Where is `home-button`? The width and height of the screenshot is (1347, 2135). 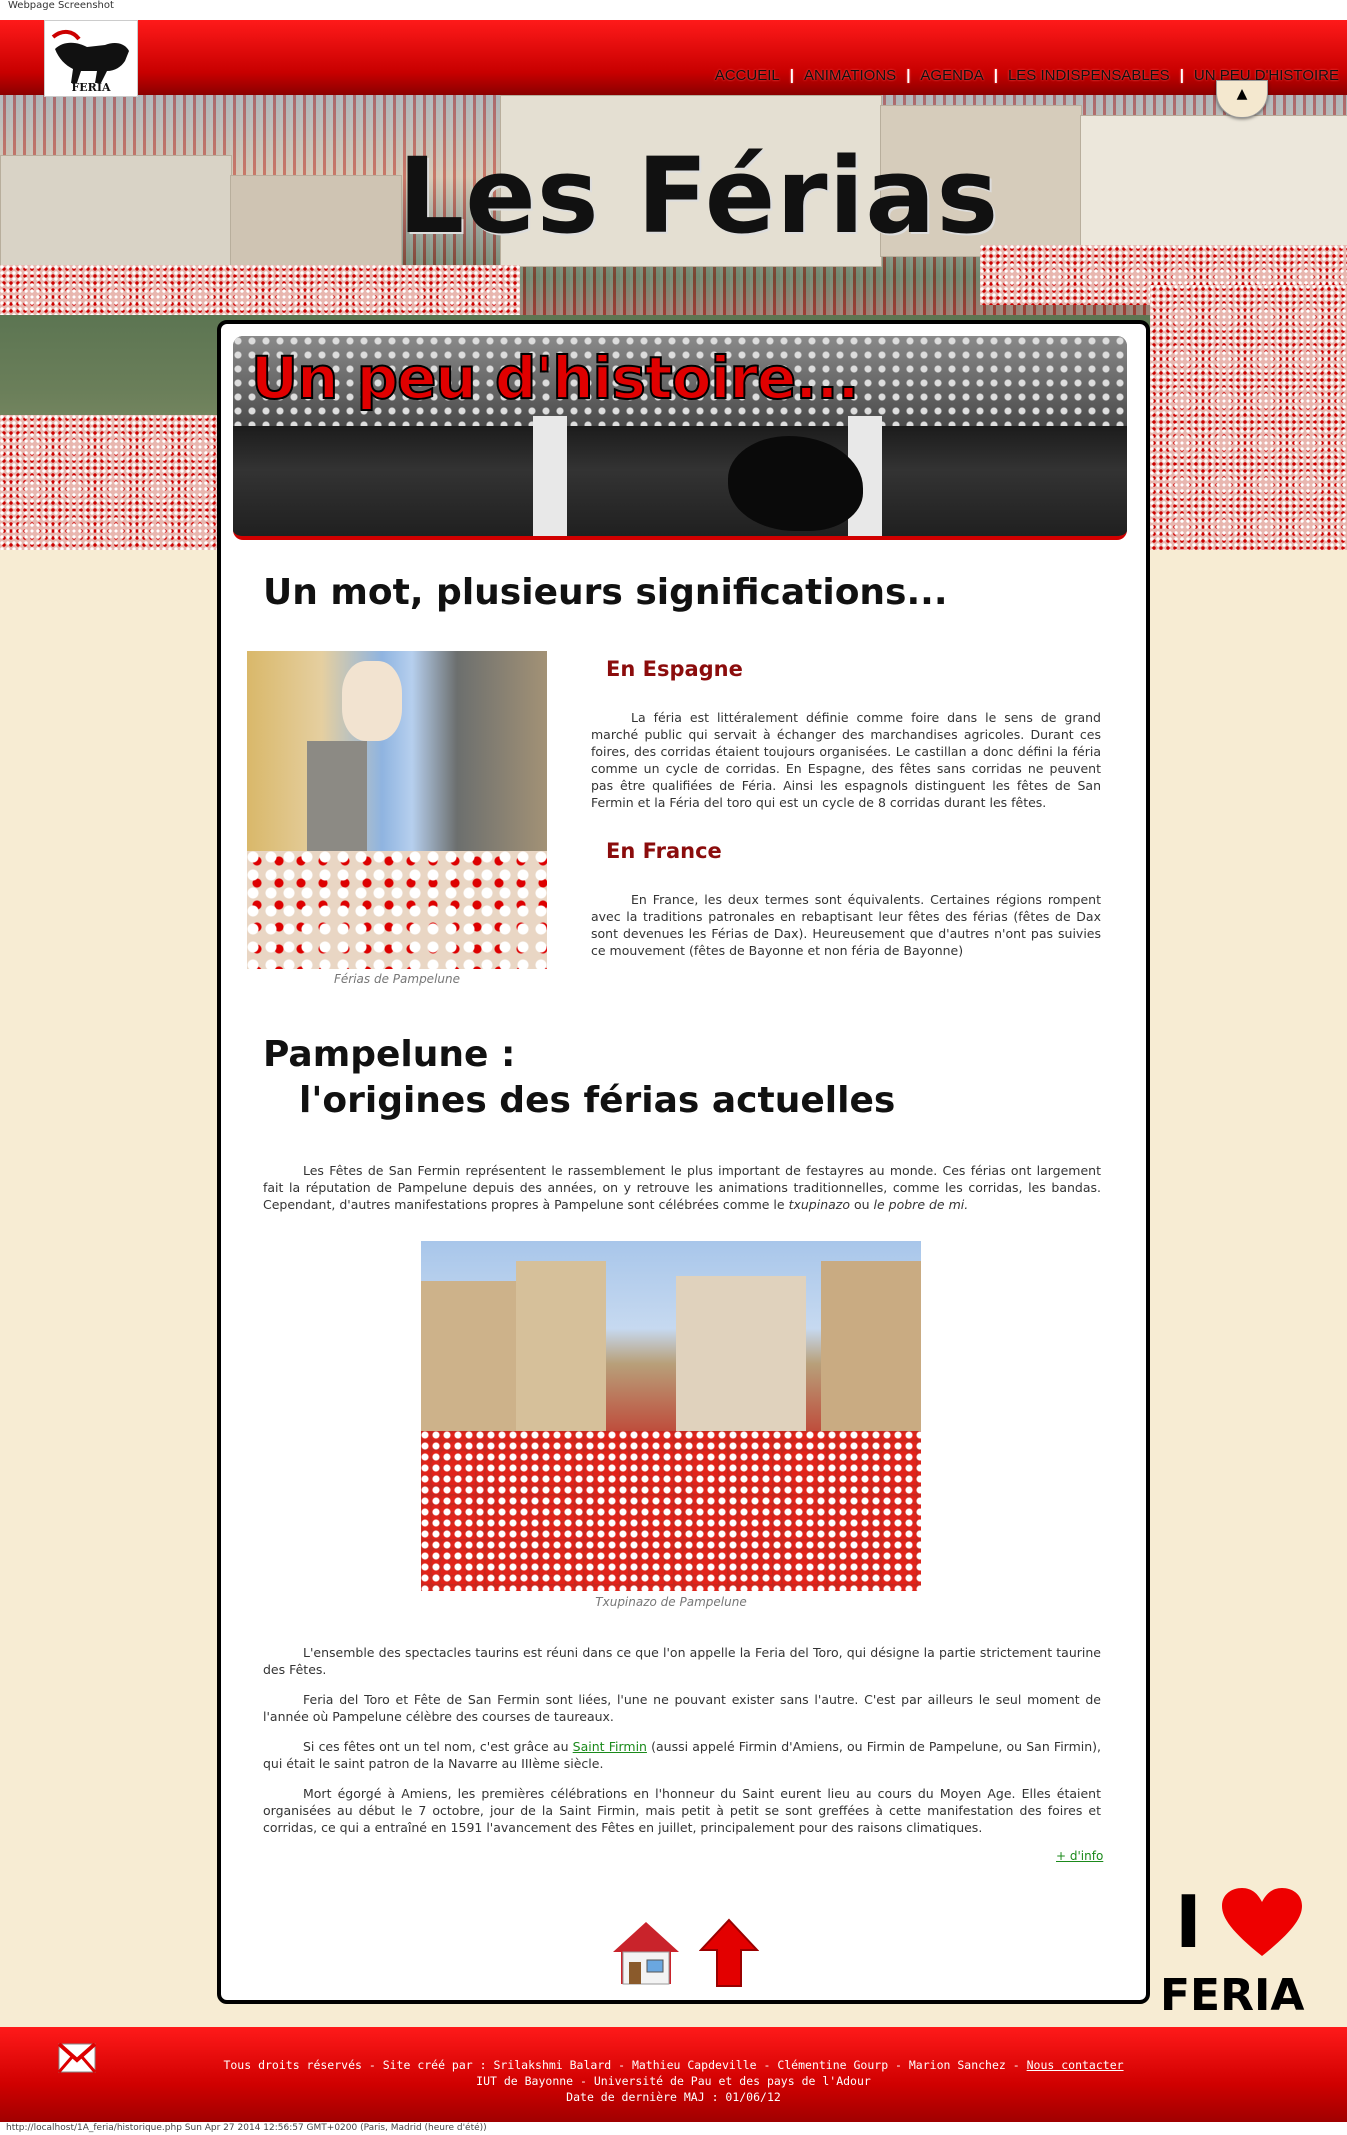
home-button is located at coordinates (646, 1955).